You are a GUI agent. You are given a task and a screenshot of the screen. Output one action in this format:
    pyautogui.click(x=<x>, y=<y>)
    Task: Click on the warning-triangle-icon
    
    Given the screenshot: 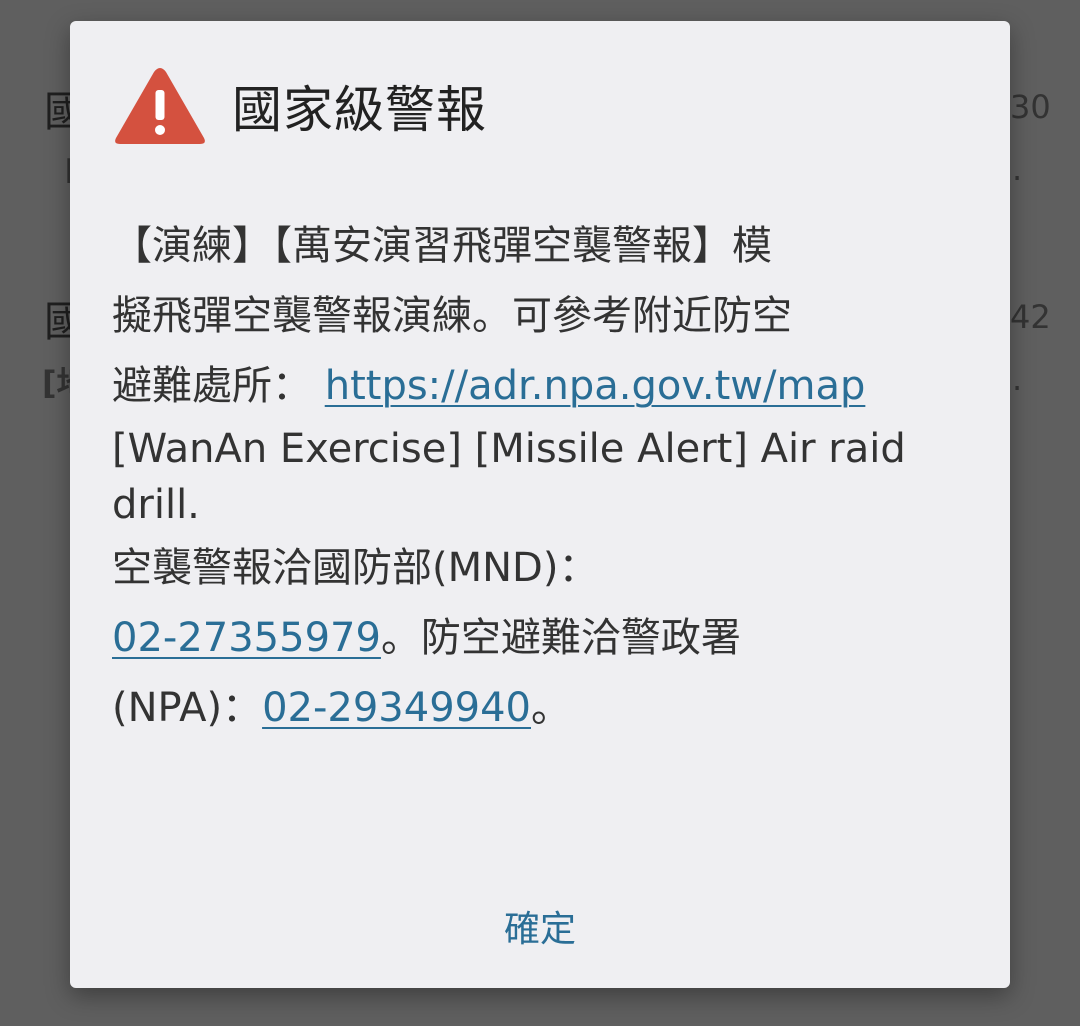 What is the action you would take?
    pyautogui.click(x=160, y=106)
    